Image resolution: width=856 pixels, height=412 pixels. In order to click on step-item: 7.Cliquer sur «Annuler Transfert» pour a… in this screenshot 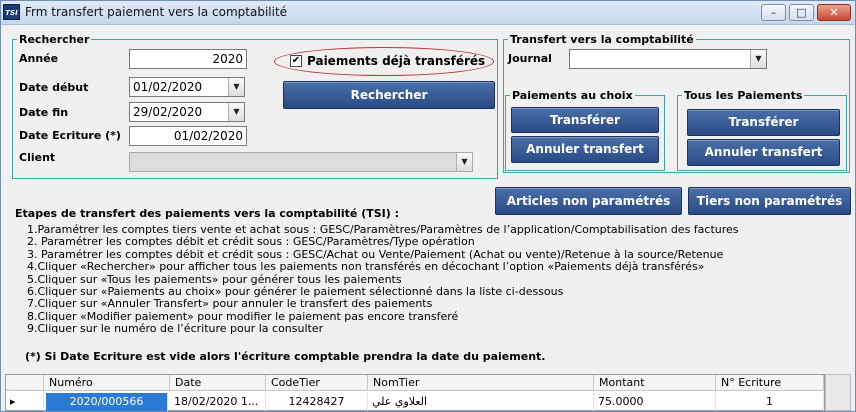, I will do `click(230, 304)`.